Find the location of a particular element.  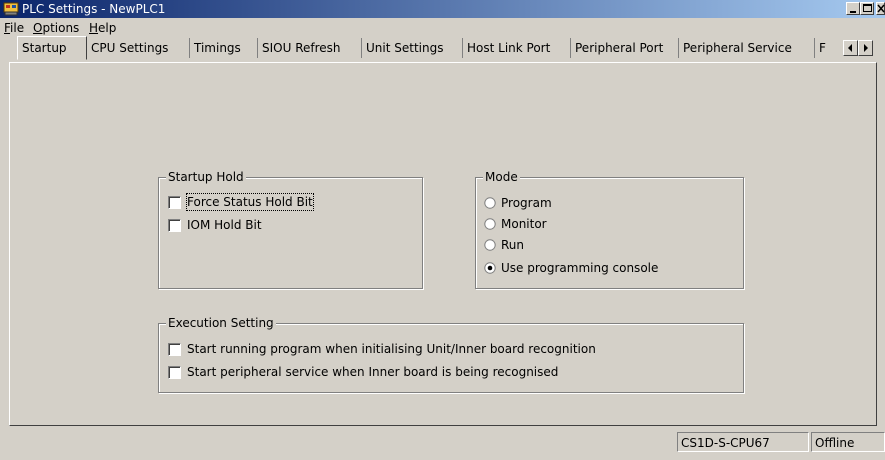

menu-help: Help is located at coordinates (102, 28).